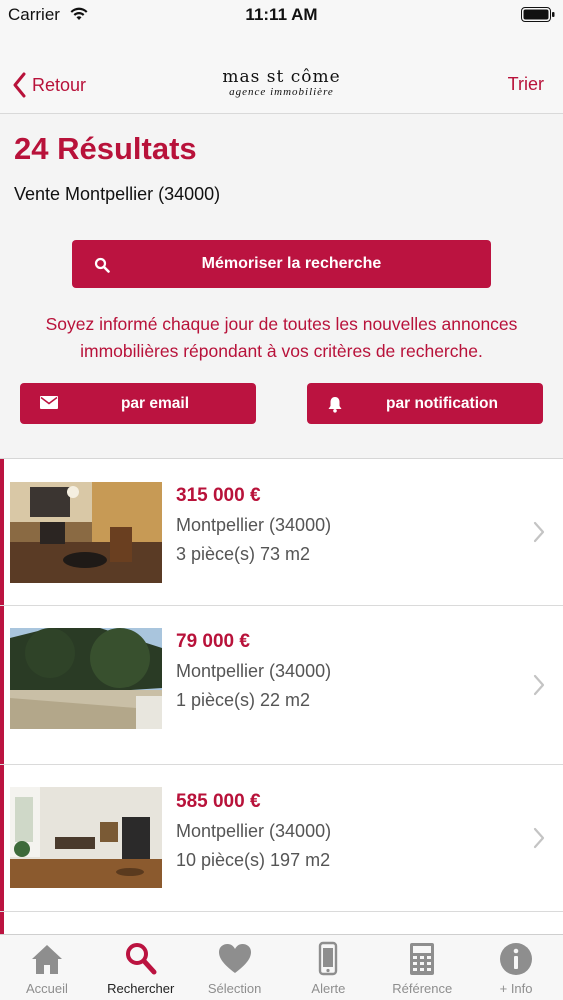 The image size is (563, 1000). What do you see at coordinates (49, 402) in the screenshot?
I see `envelope-icon` at bounding box center [49, 402].